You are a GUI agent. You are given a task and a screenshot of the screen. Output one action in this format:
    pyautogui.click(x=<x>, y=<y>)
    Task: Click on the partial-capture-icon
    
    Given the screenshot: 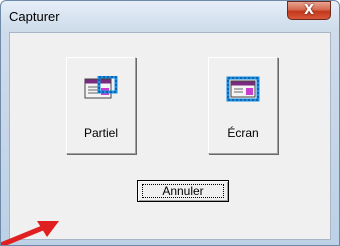 What is the action you would take?
    pyautogui.click(x=101, y=87)
    